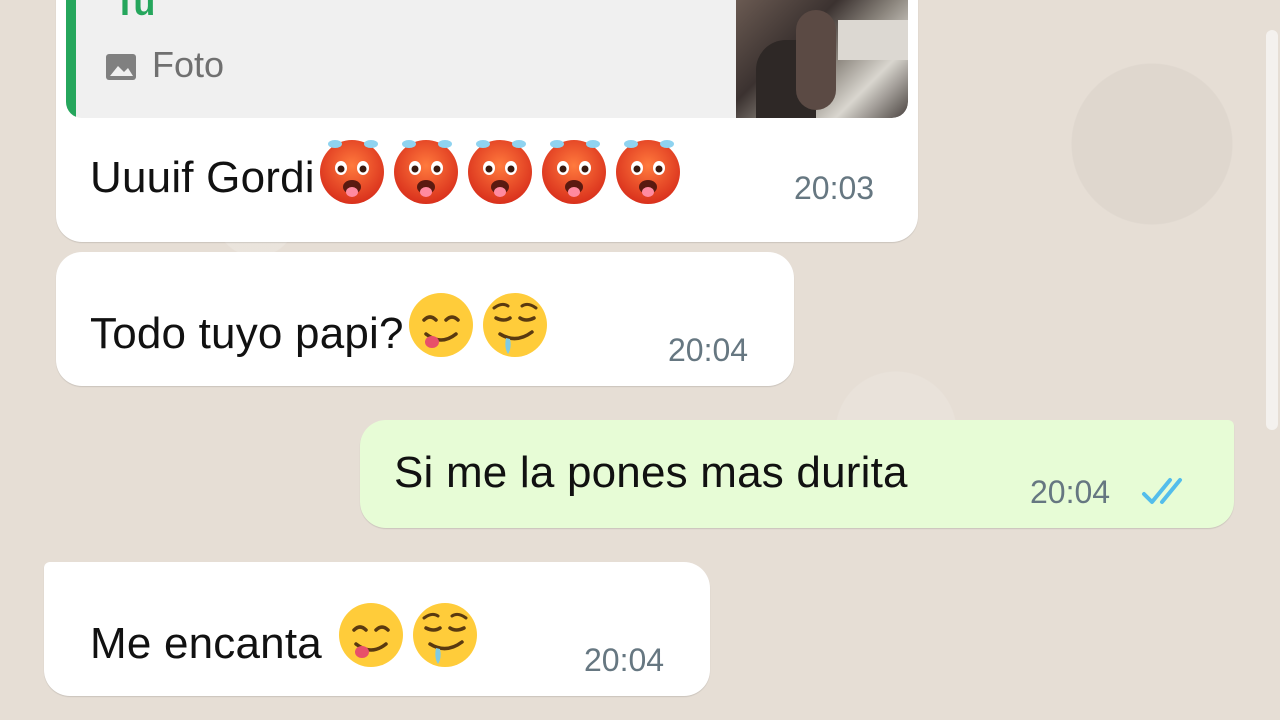  I want to click on quote-photo-thumbnail, so click(822, 59).